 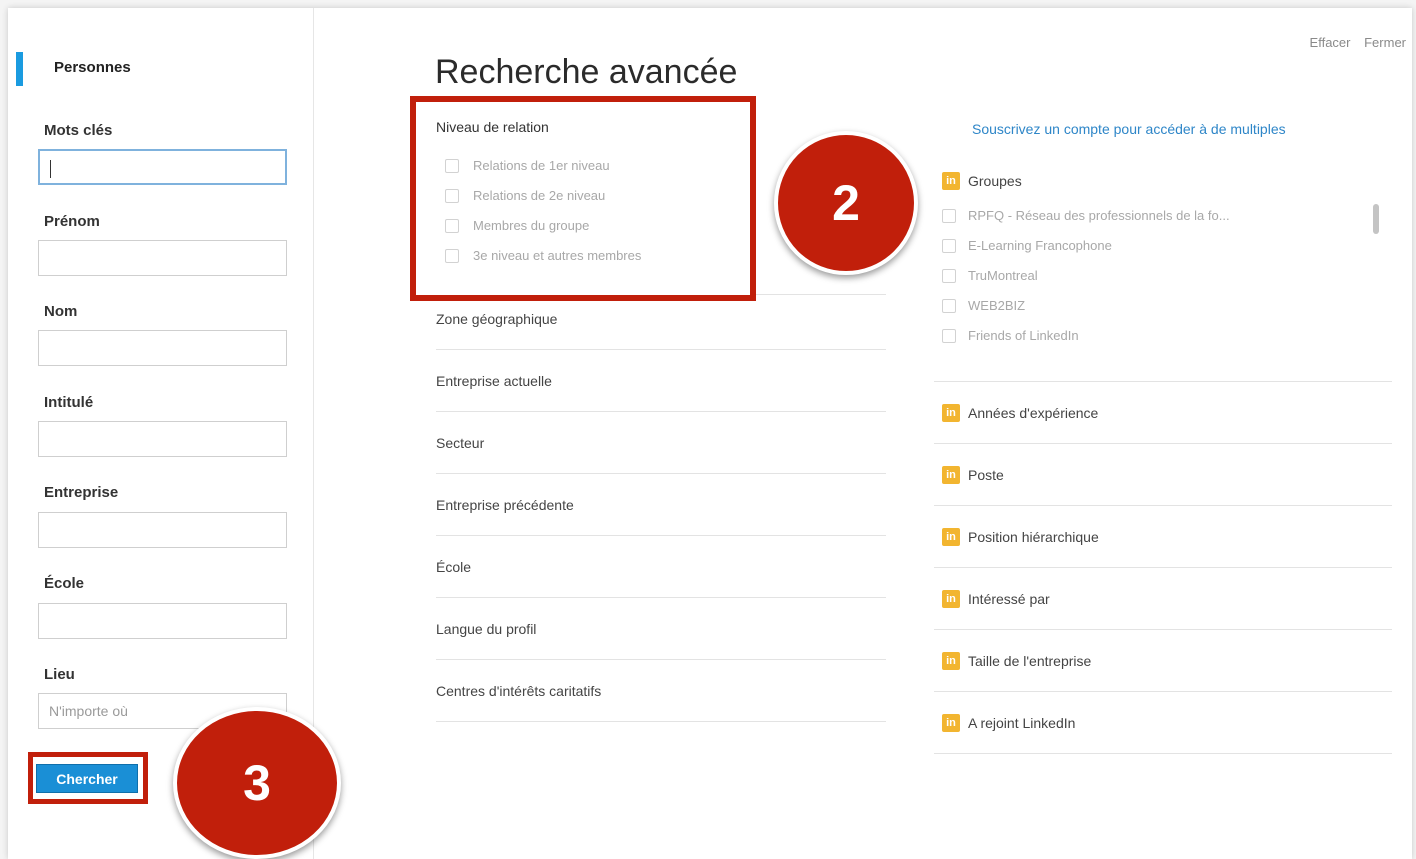 I want to click on facet-school: École, so click(x=661, y=567).